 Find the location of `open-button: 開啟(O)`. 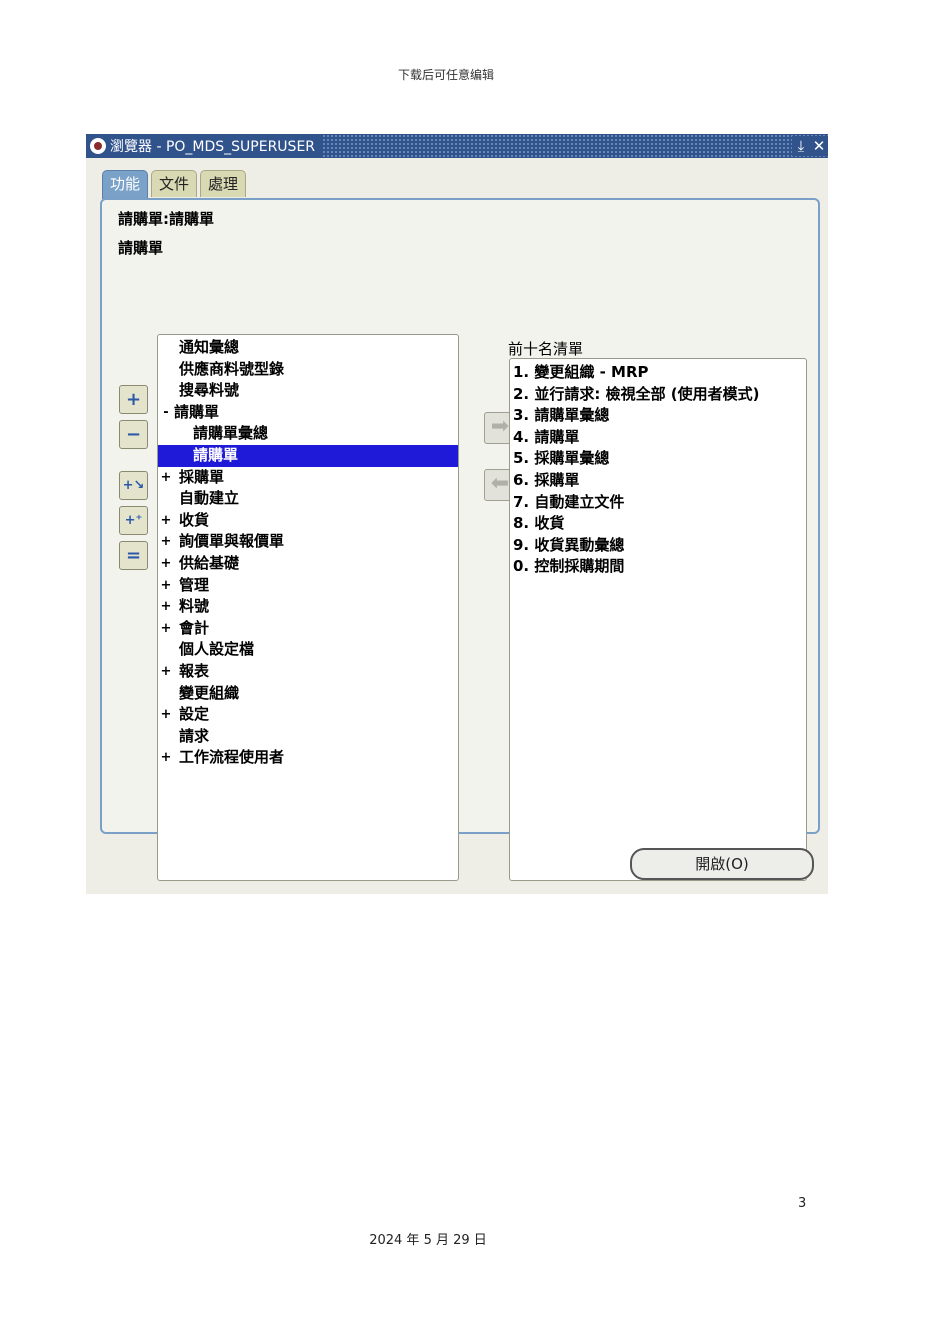

open-button: 開啟(O) is located at coordinates (722, 864).